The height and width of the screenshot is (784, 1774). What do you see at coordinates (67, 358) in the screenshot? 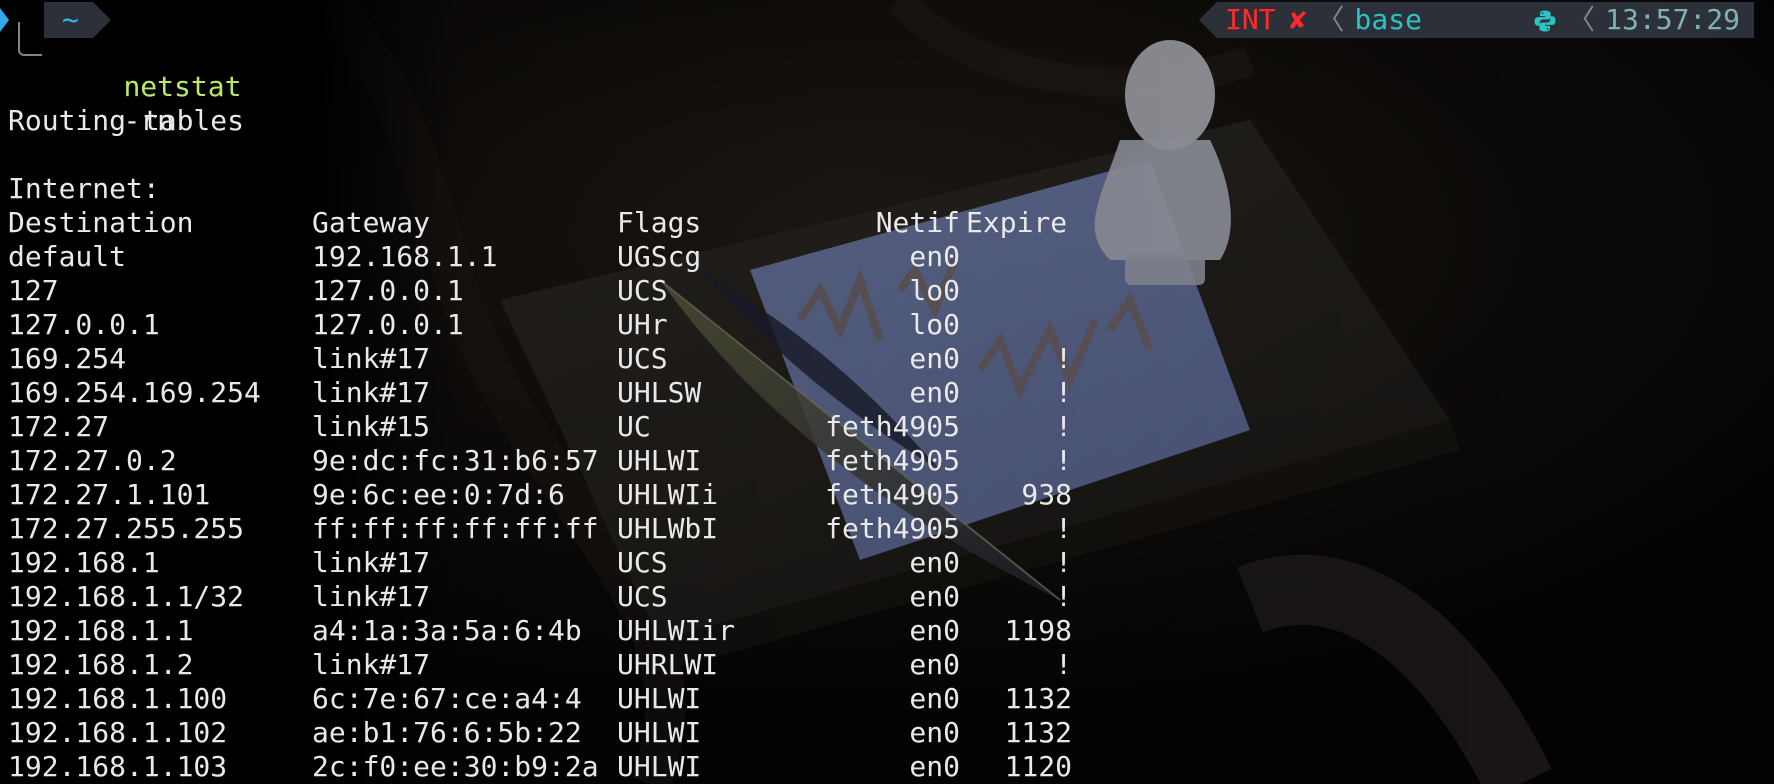
I see `route-destination: 169.254` at bounding box center [67, 358].